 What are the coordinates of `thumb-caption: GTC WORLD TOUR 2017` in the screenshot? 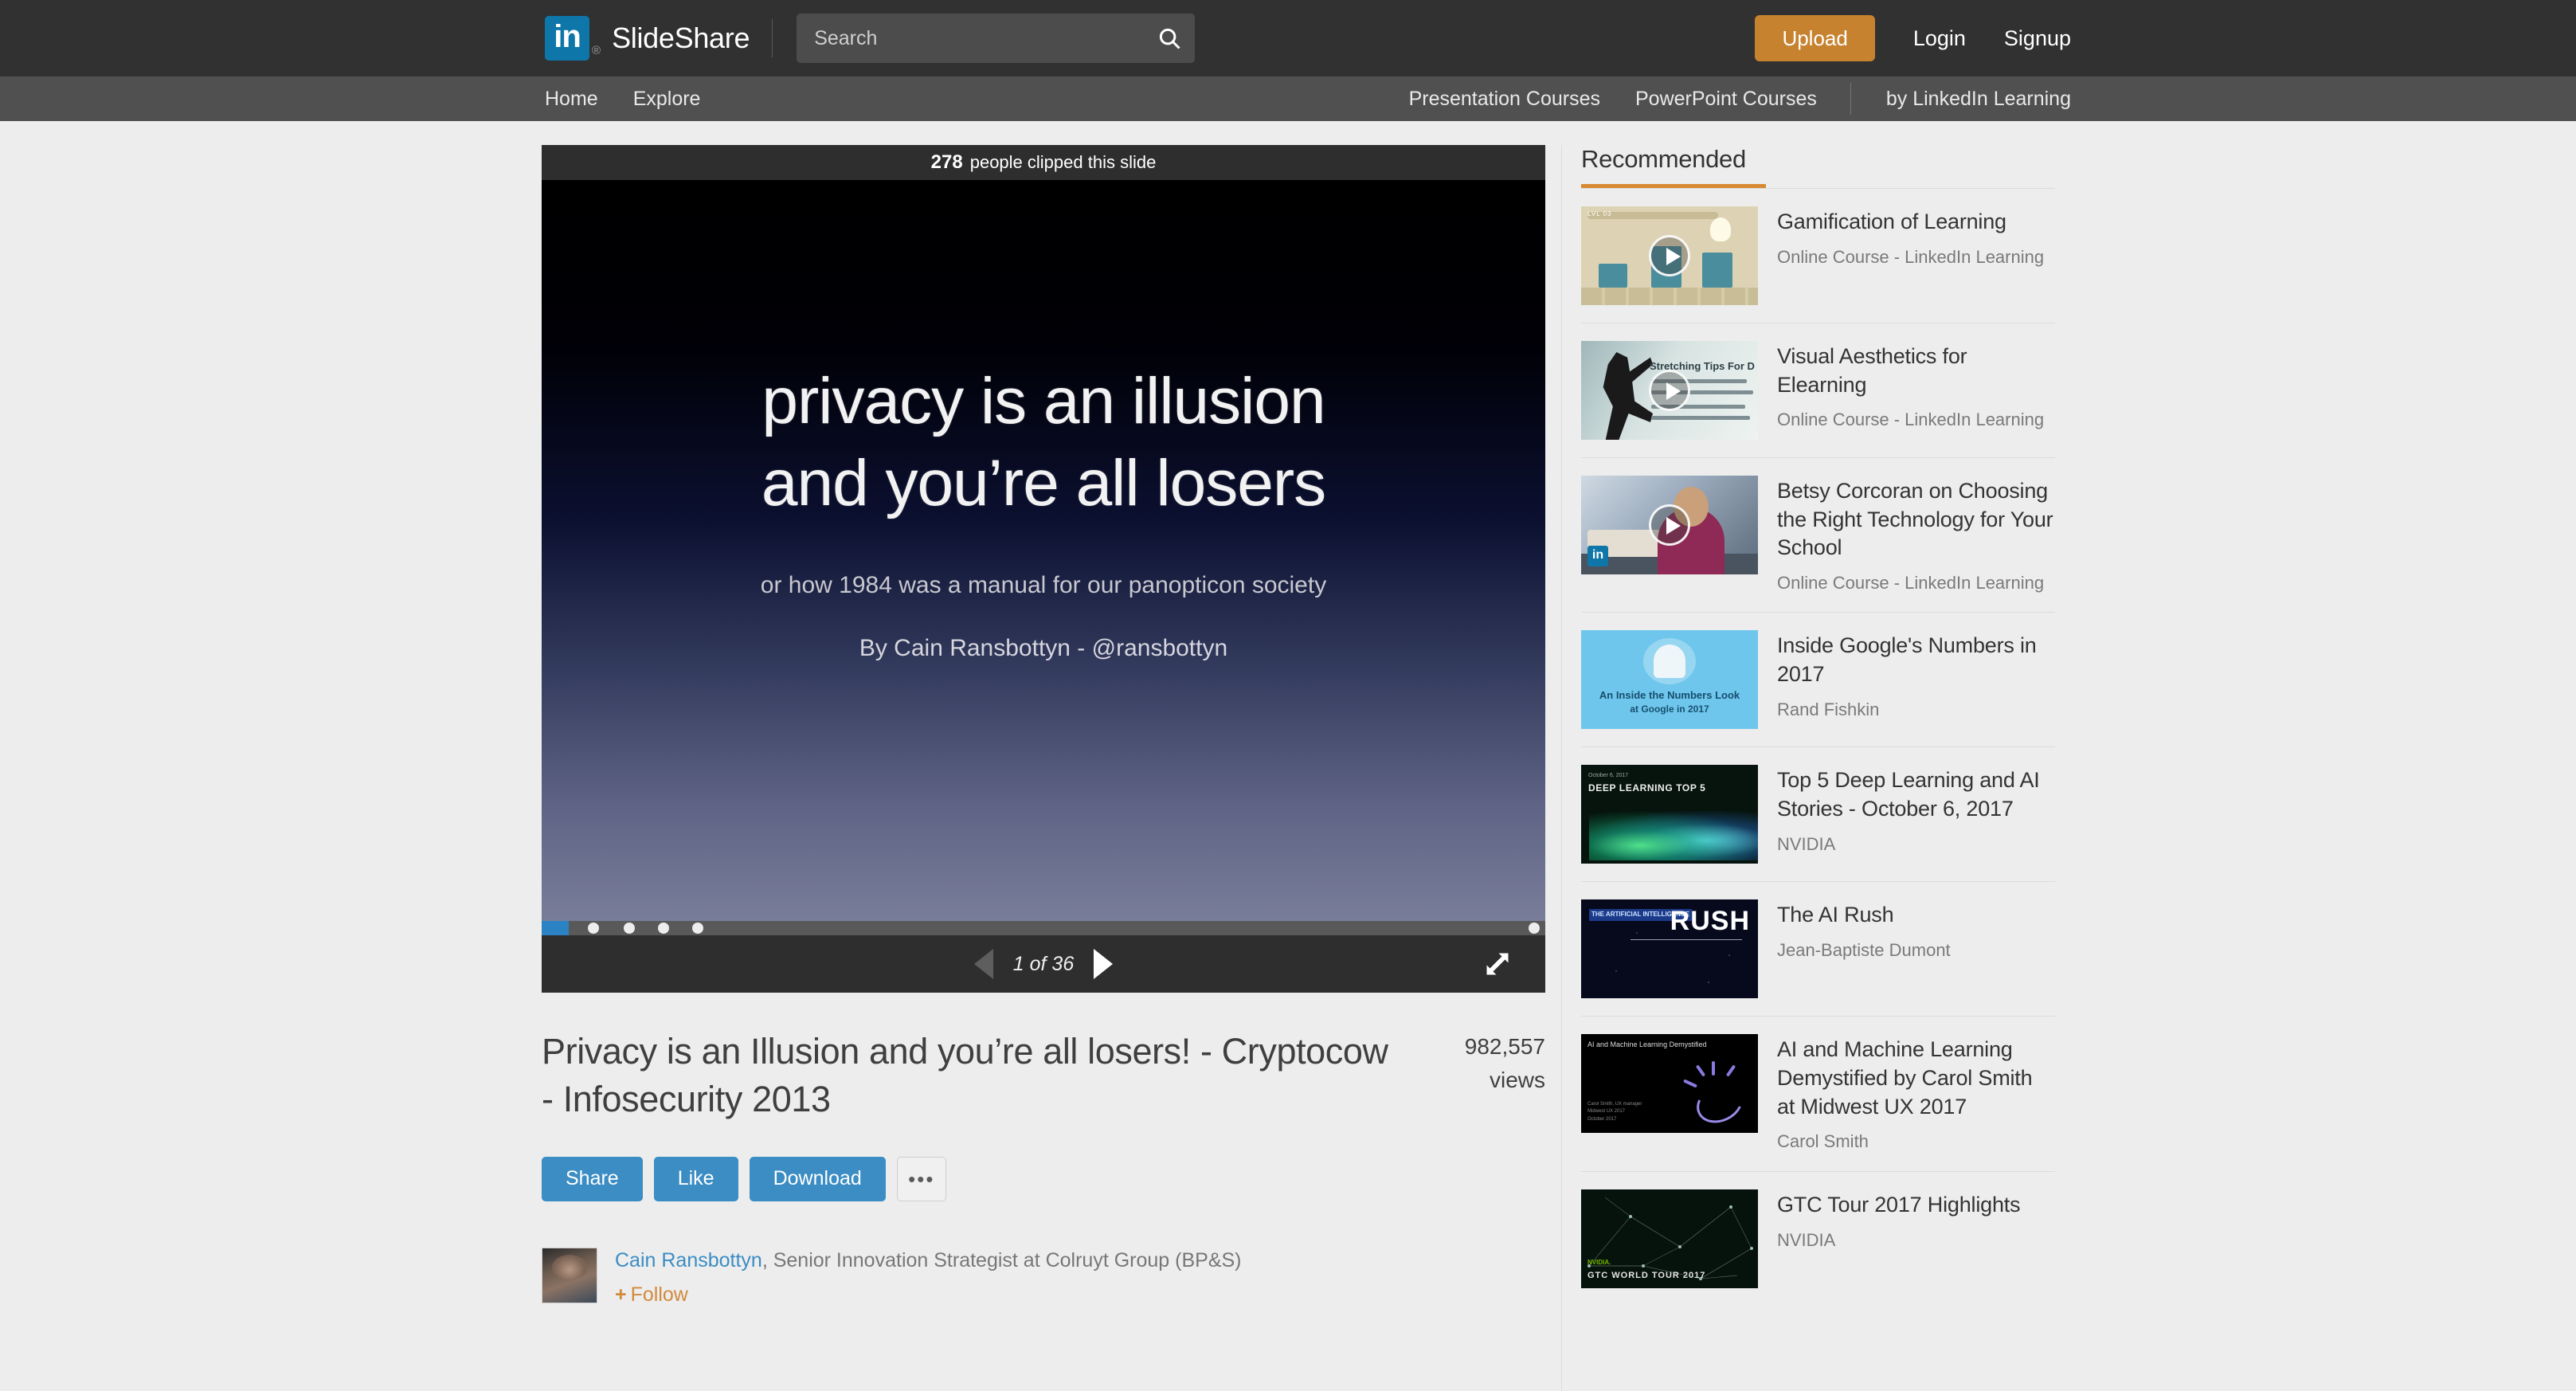 It's located at (1646, 1275).